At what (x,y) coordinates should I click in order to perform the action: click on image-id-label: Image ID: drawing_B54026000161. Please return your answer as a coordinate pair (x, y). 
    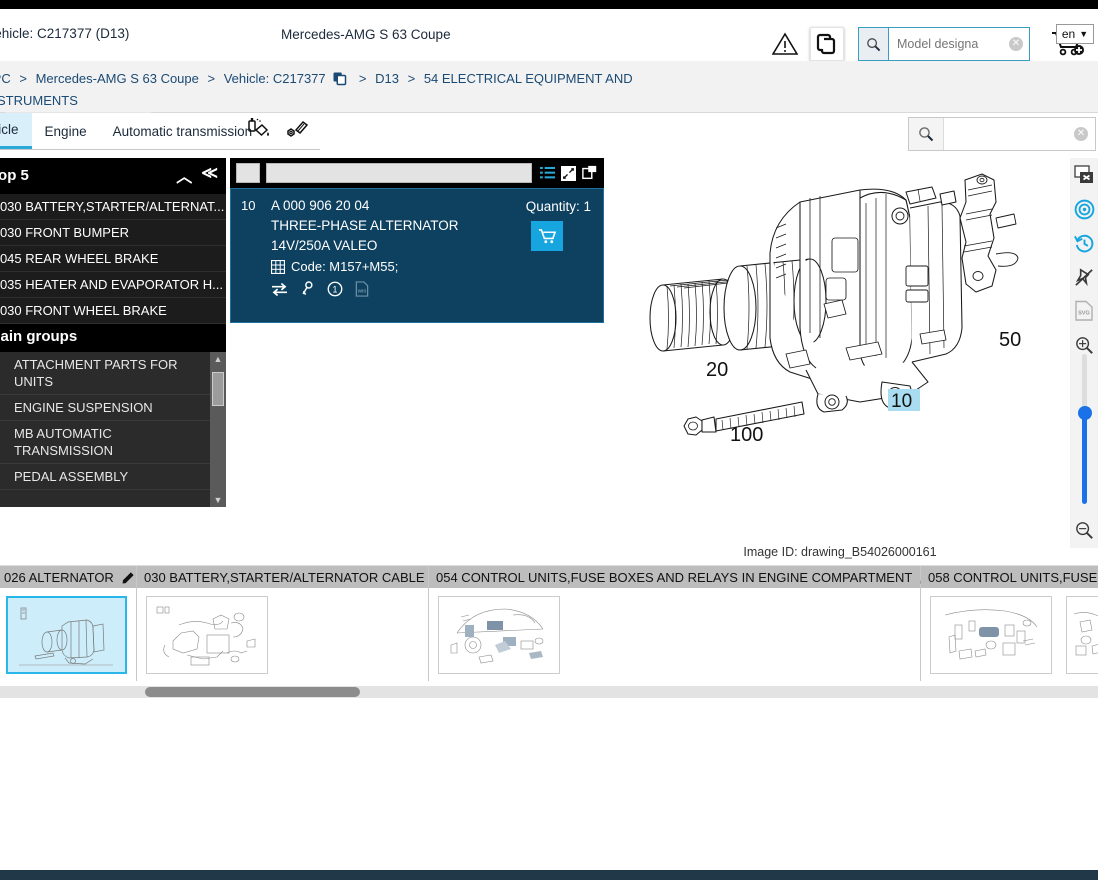
    Looking at the image, I should click on (840, 552).